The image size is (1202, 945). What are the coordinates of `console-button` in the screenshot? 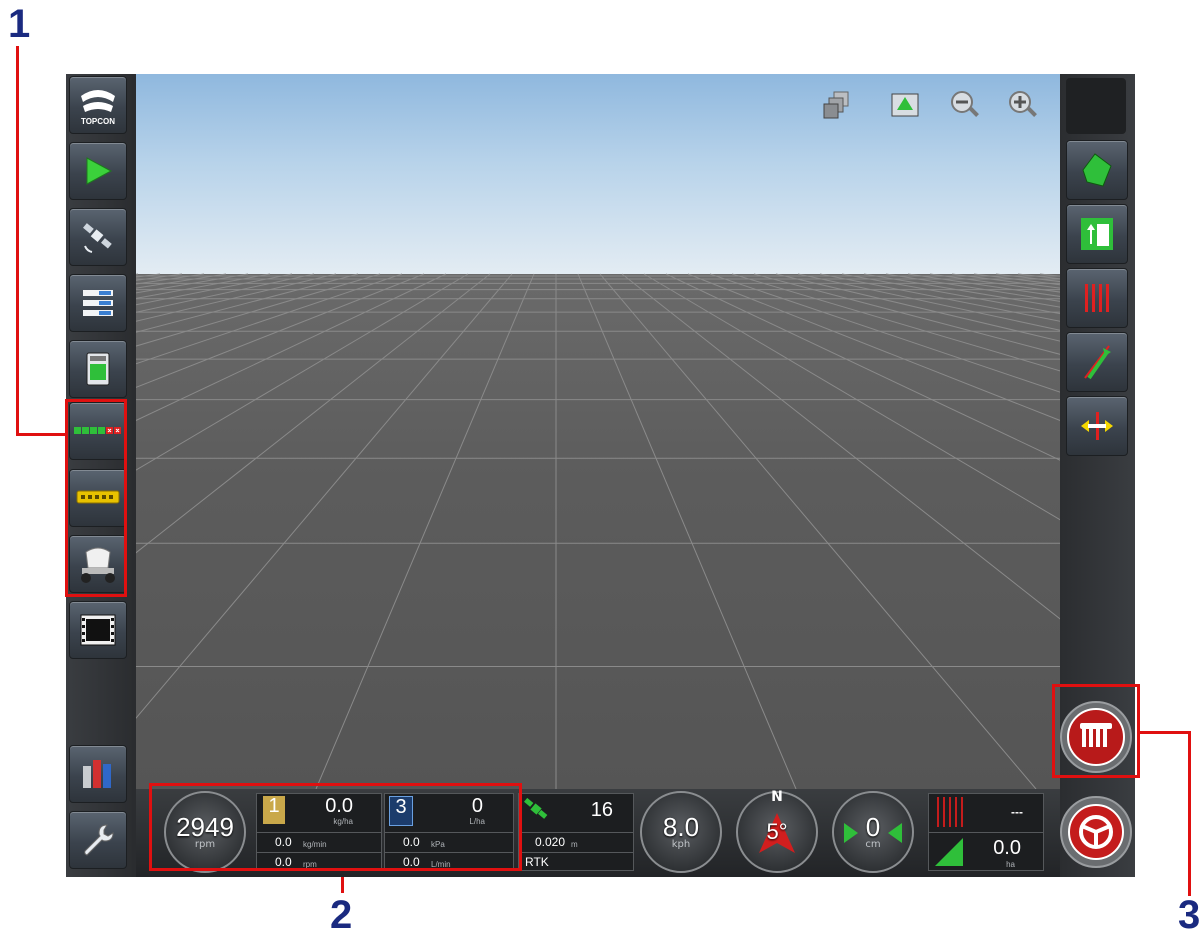 It's located at (98, 369).